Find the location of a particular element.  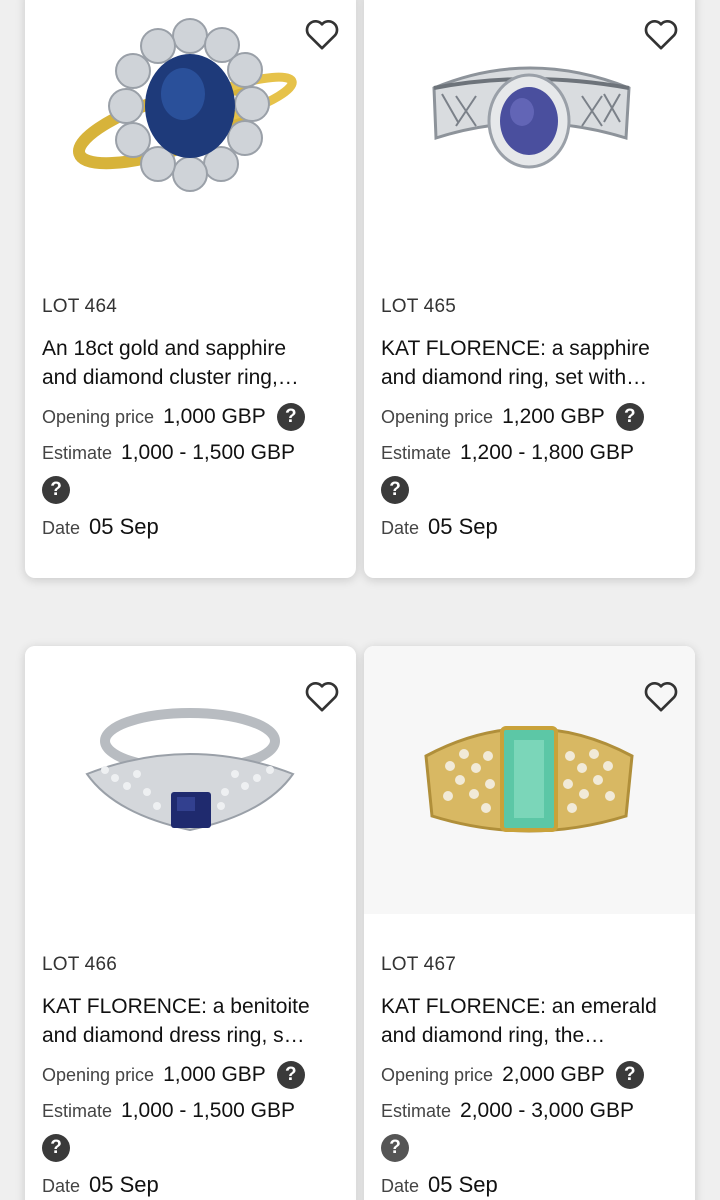

lot-title-line: KAT FLORENCE: a sapphire is located at coordinates (515, 348).